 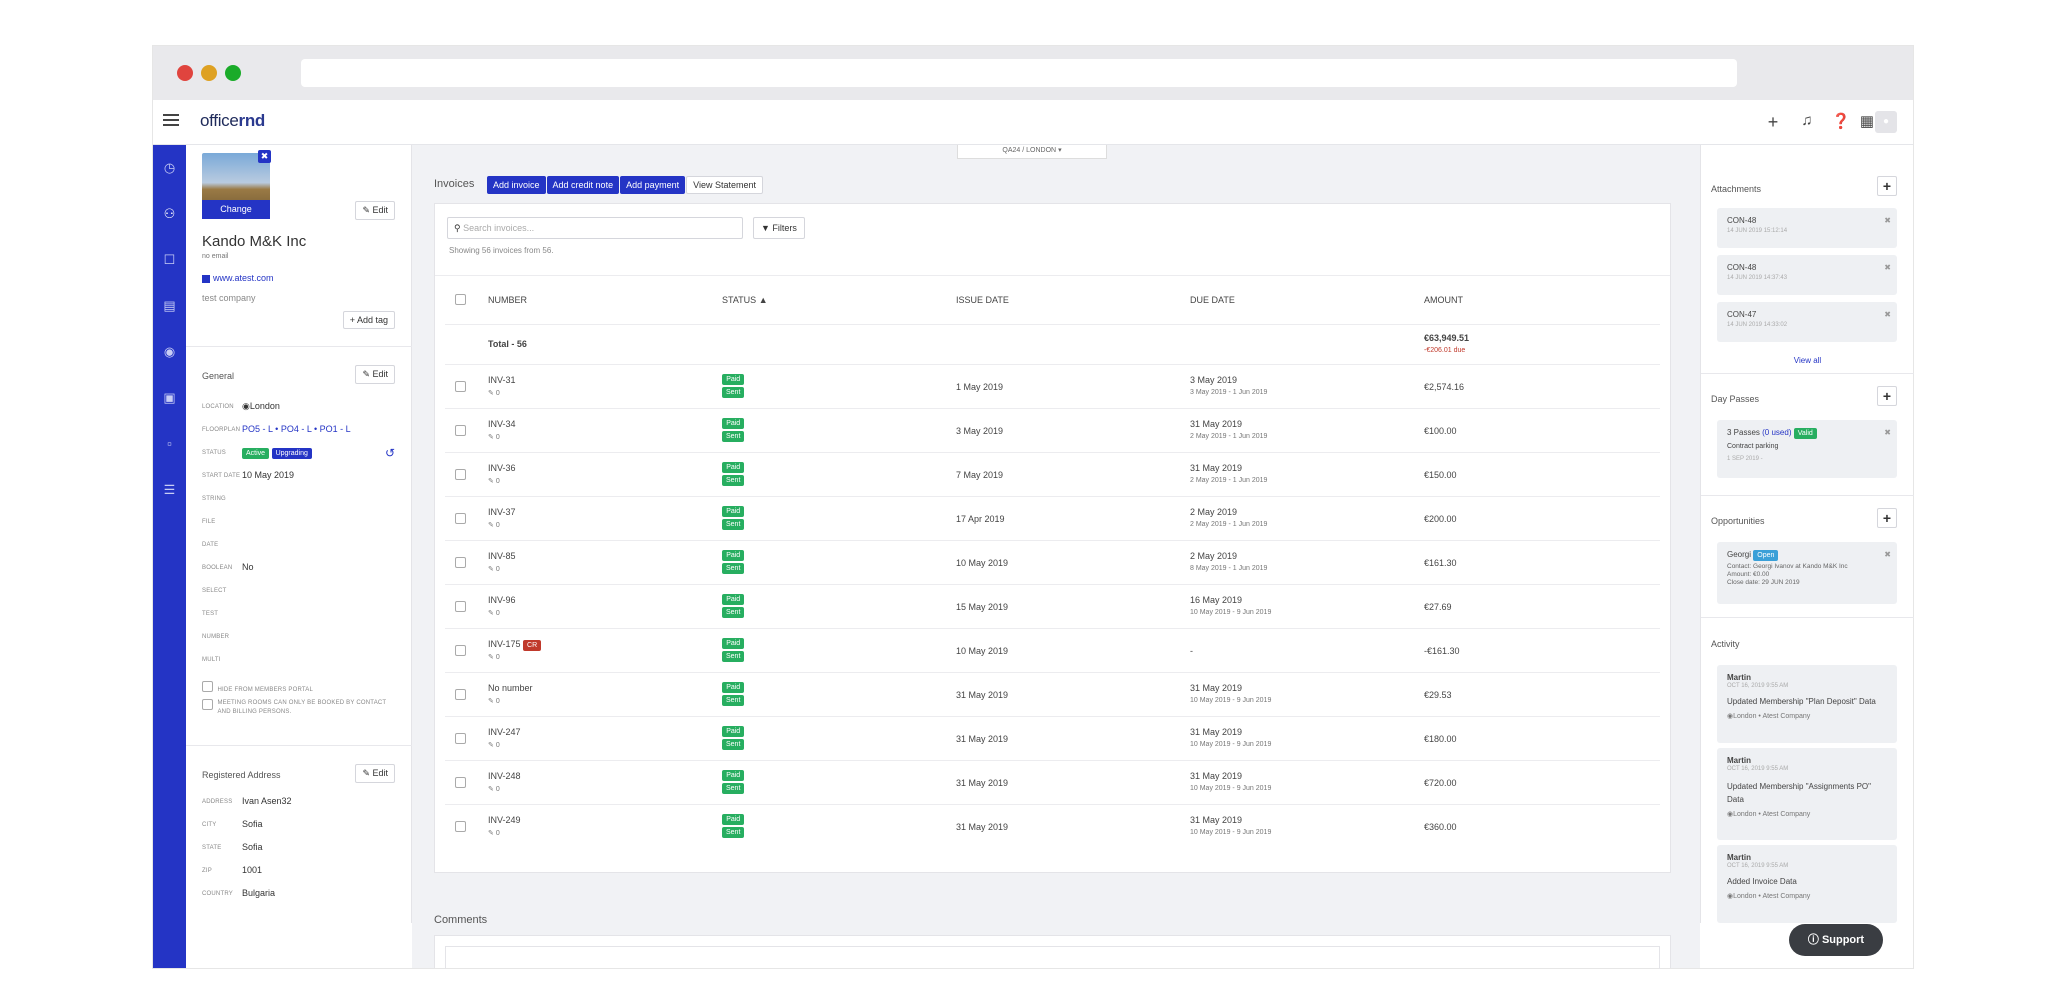 I want to click on billing-icon: ▤, so click(x=169, y=306).